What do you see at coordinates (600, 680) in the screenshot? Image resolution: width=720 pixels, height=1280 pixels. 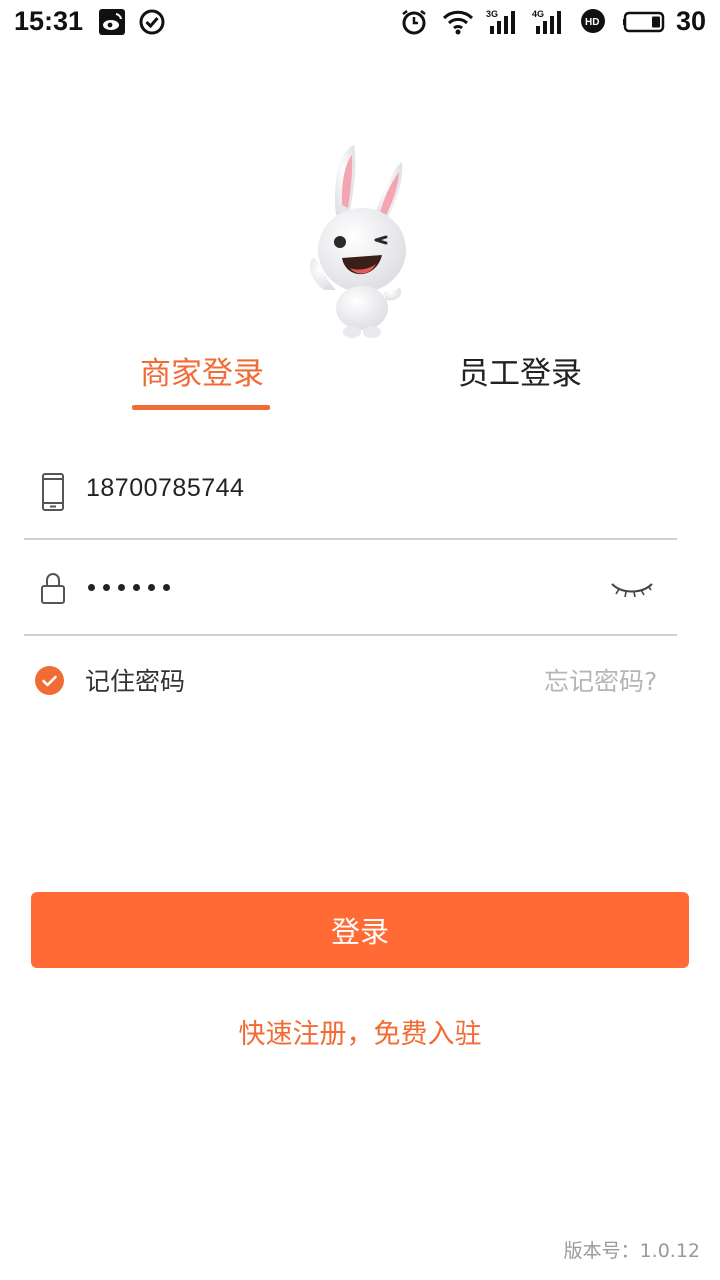 I see `forgot-password-link: 忘记密码?` at bounding box center [600, 680].